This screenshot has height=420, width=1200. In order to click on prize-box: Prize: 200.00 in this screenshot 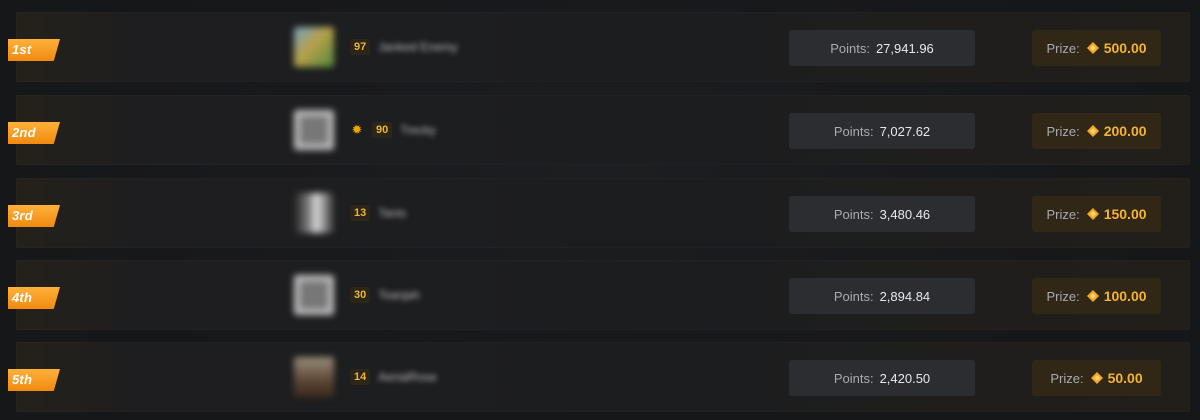, I will do `click(1096, 131)`.